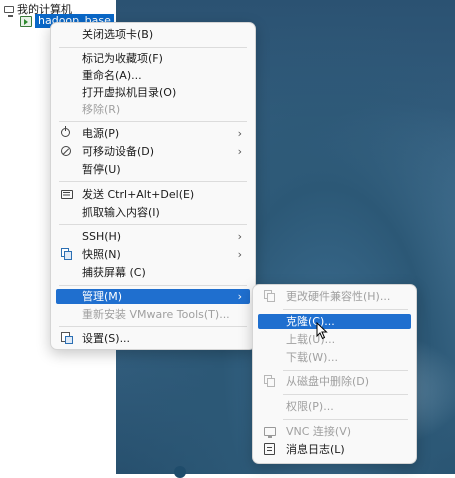 The width and height of the screenshot is (455, 478). I want to click on vm-running-icon, so click(26, 21).